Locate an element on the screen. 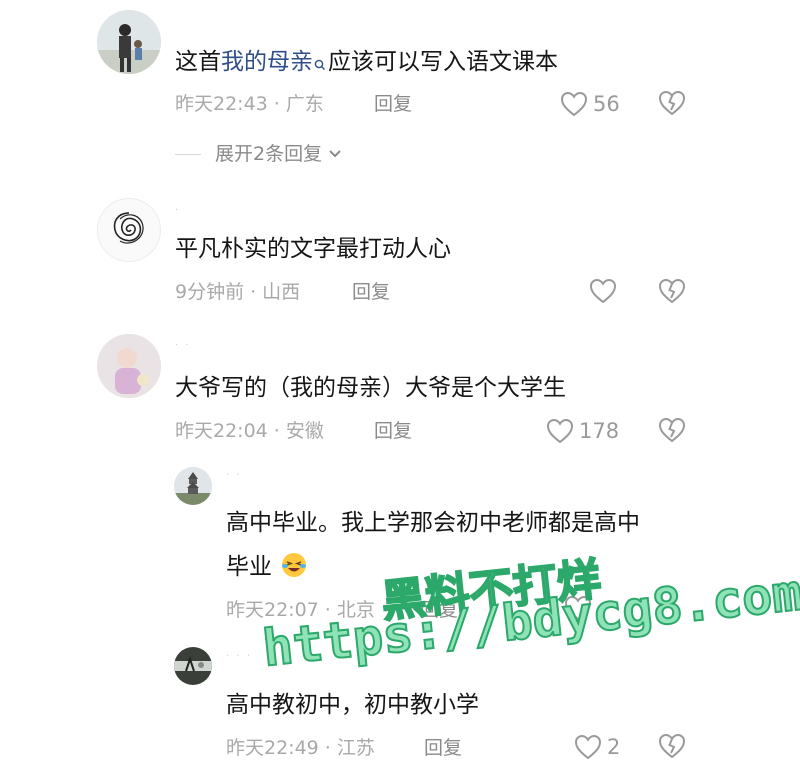 The width and height of the screenshot is (800, 775). comment-text-suffix: 应该可以写入语文课本 is located at coordinates (443, 62).